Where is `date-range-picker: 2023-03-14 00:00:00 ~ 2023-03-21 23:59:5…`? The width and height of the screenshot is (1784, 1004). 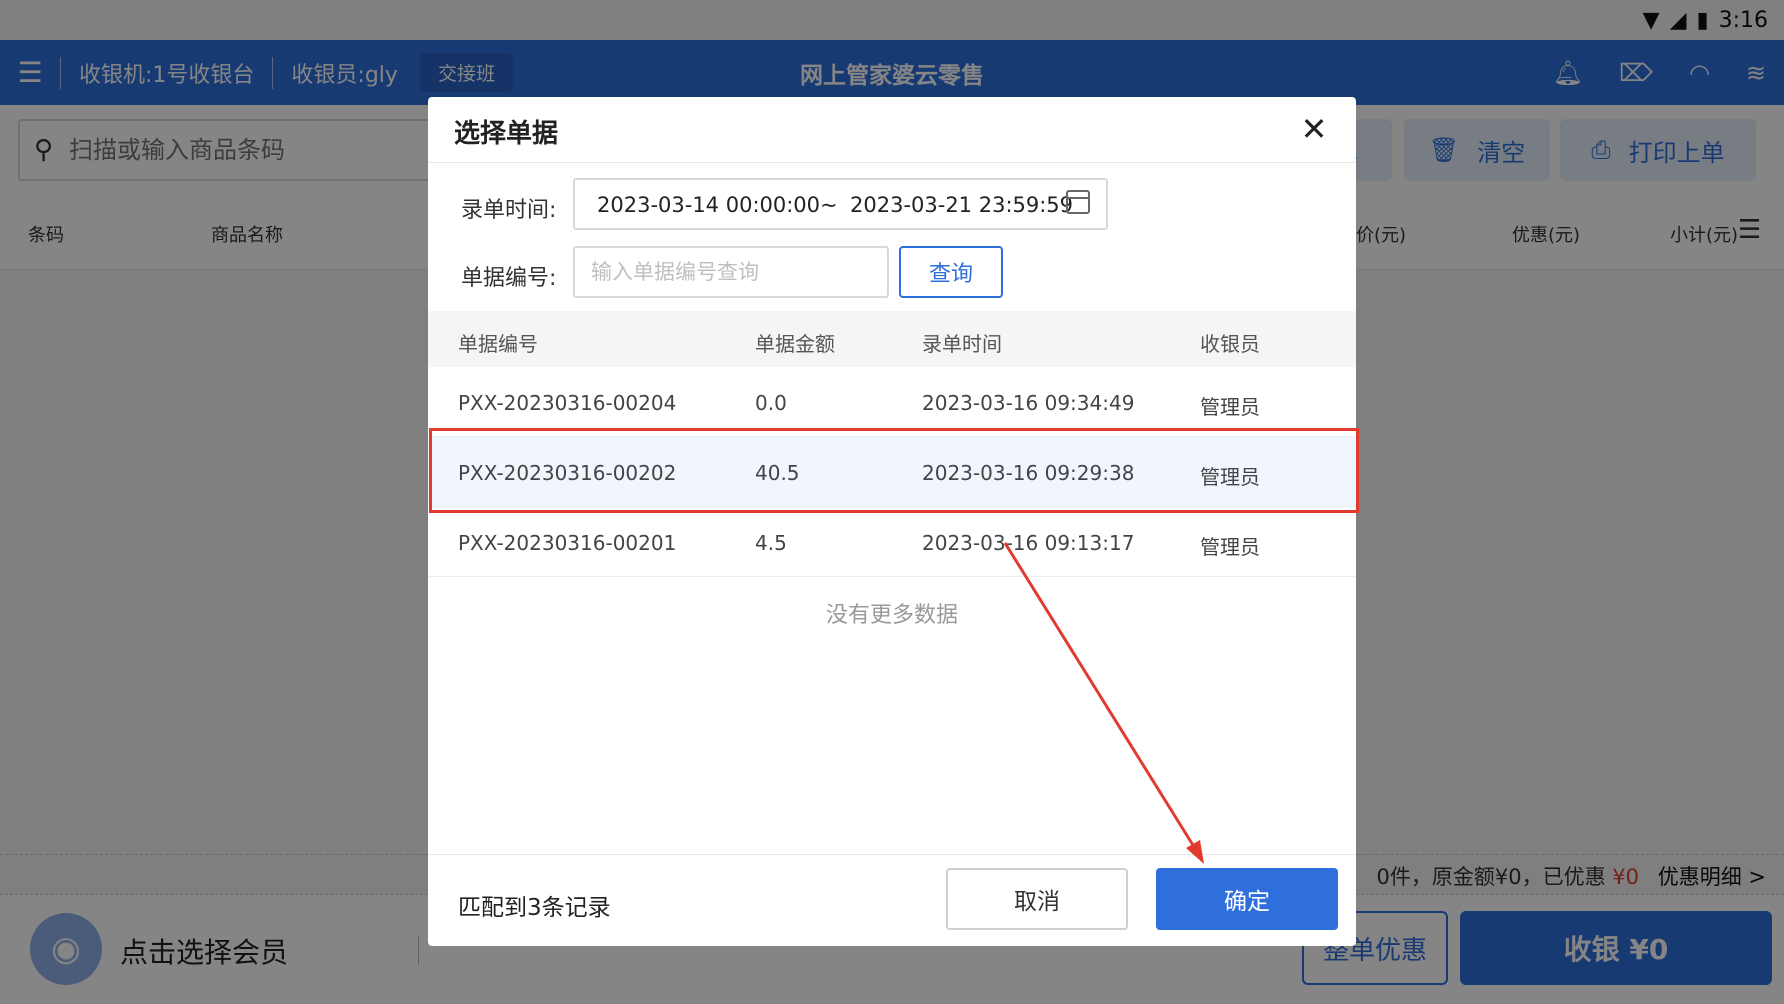
date-range-picker: 2023-03-14 00:00:00 ~ 2023-03-21 23:59:5… is located at coordinates (840, 204).